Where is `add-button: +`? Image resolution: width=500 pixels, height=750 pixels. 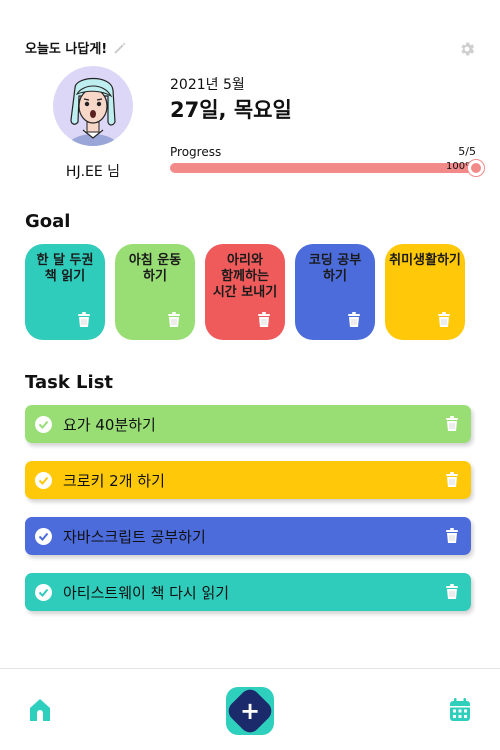 add-button: + is located at coordinates (250, 711).